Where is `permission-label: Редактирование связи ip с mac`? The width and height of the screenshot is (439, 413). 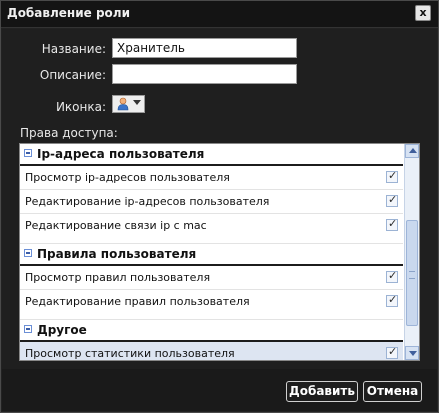 permission-label: Редактирование связи ip с mac is located at coordinates (116, 225).